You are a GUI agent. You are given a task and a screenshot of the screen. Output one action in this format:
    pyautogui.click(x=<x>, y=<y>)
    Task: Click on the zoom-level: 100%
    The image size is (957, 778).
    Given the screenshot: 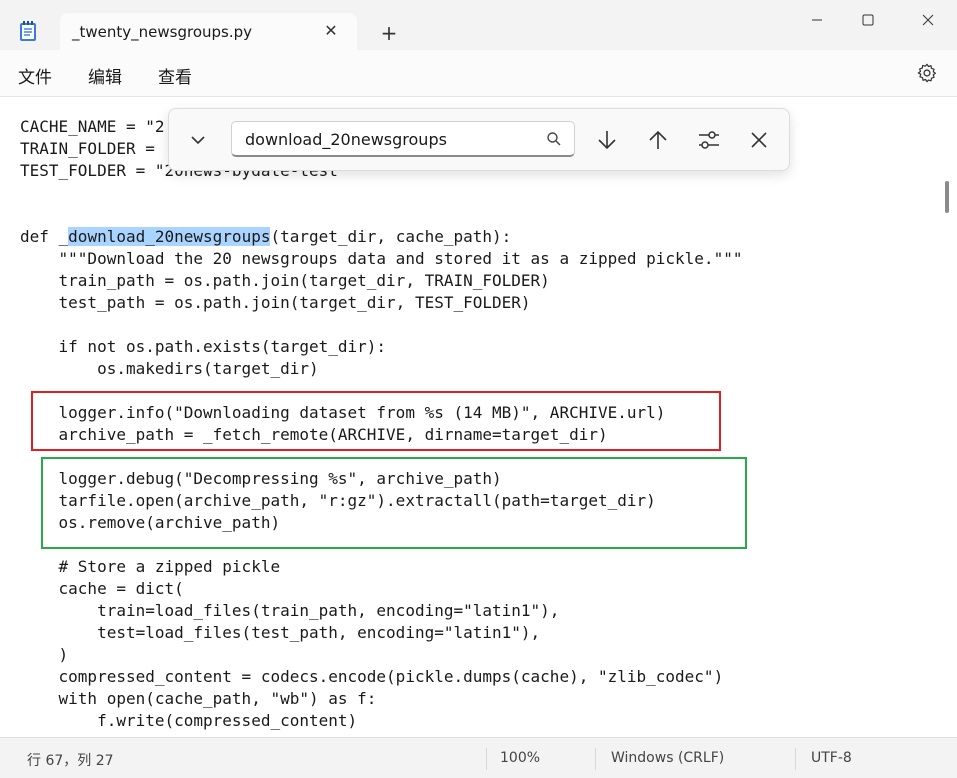 What is the action you would take?
    pyautogui.click(x=520, y=758)
    